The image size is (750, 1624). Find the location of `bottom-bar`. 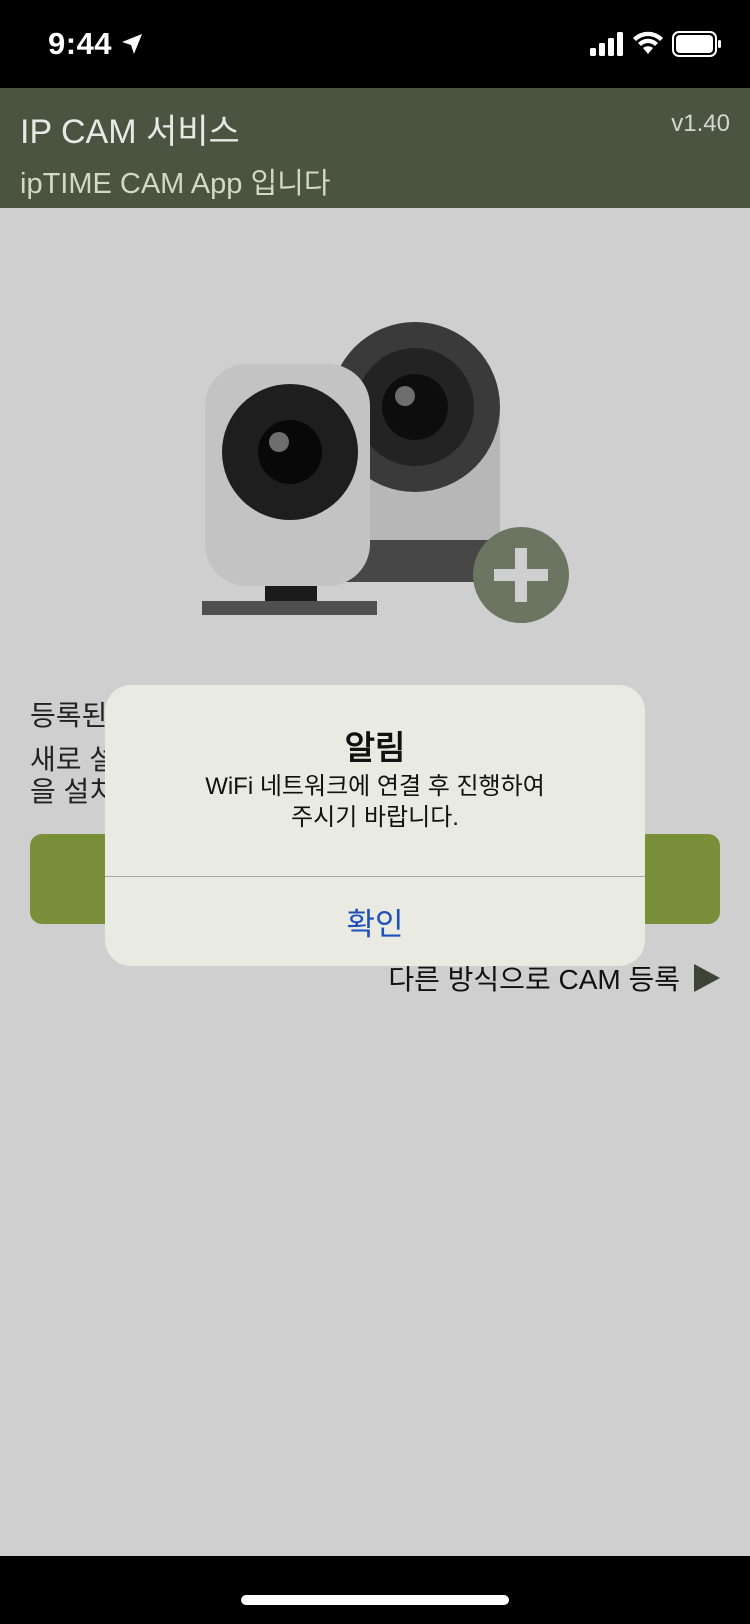

bottom-bar is located at coordinates (375, 1590).